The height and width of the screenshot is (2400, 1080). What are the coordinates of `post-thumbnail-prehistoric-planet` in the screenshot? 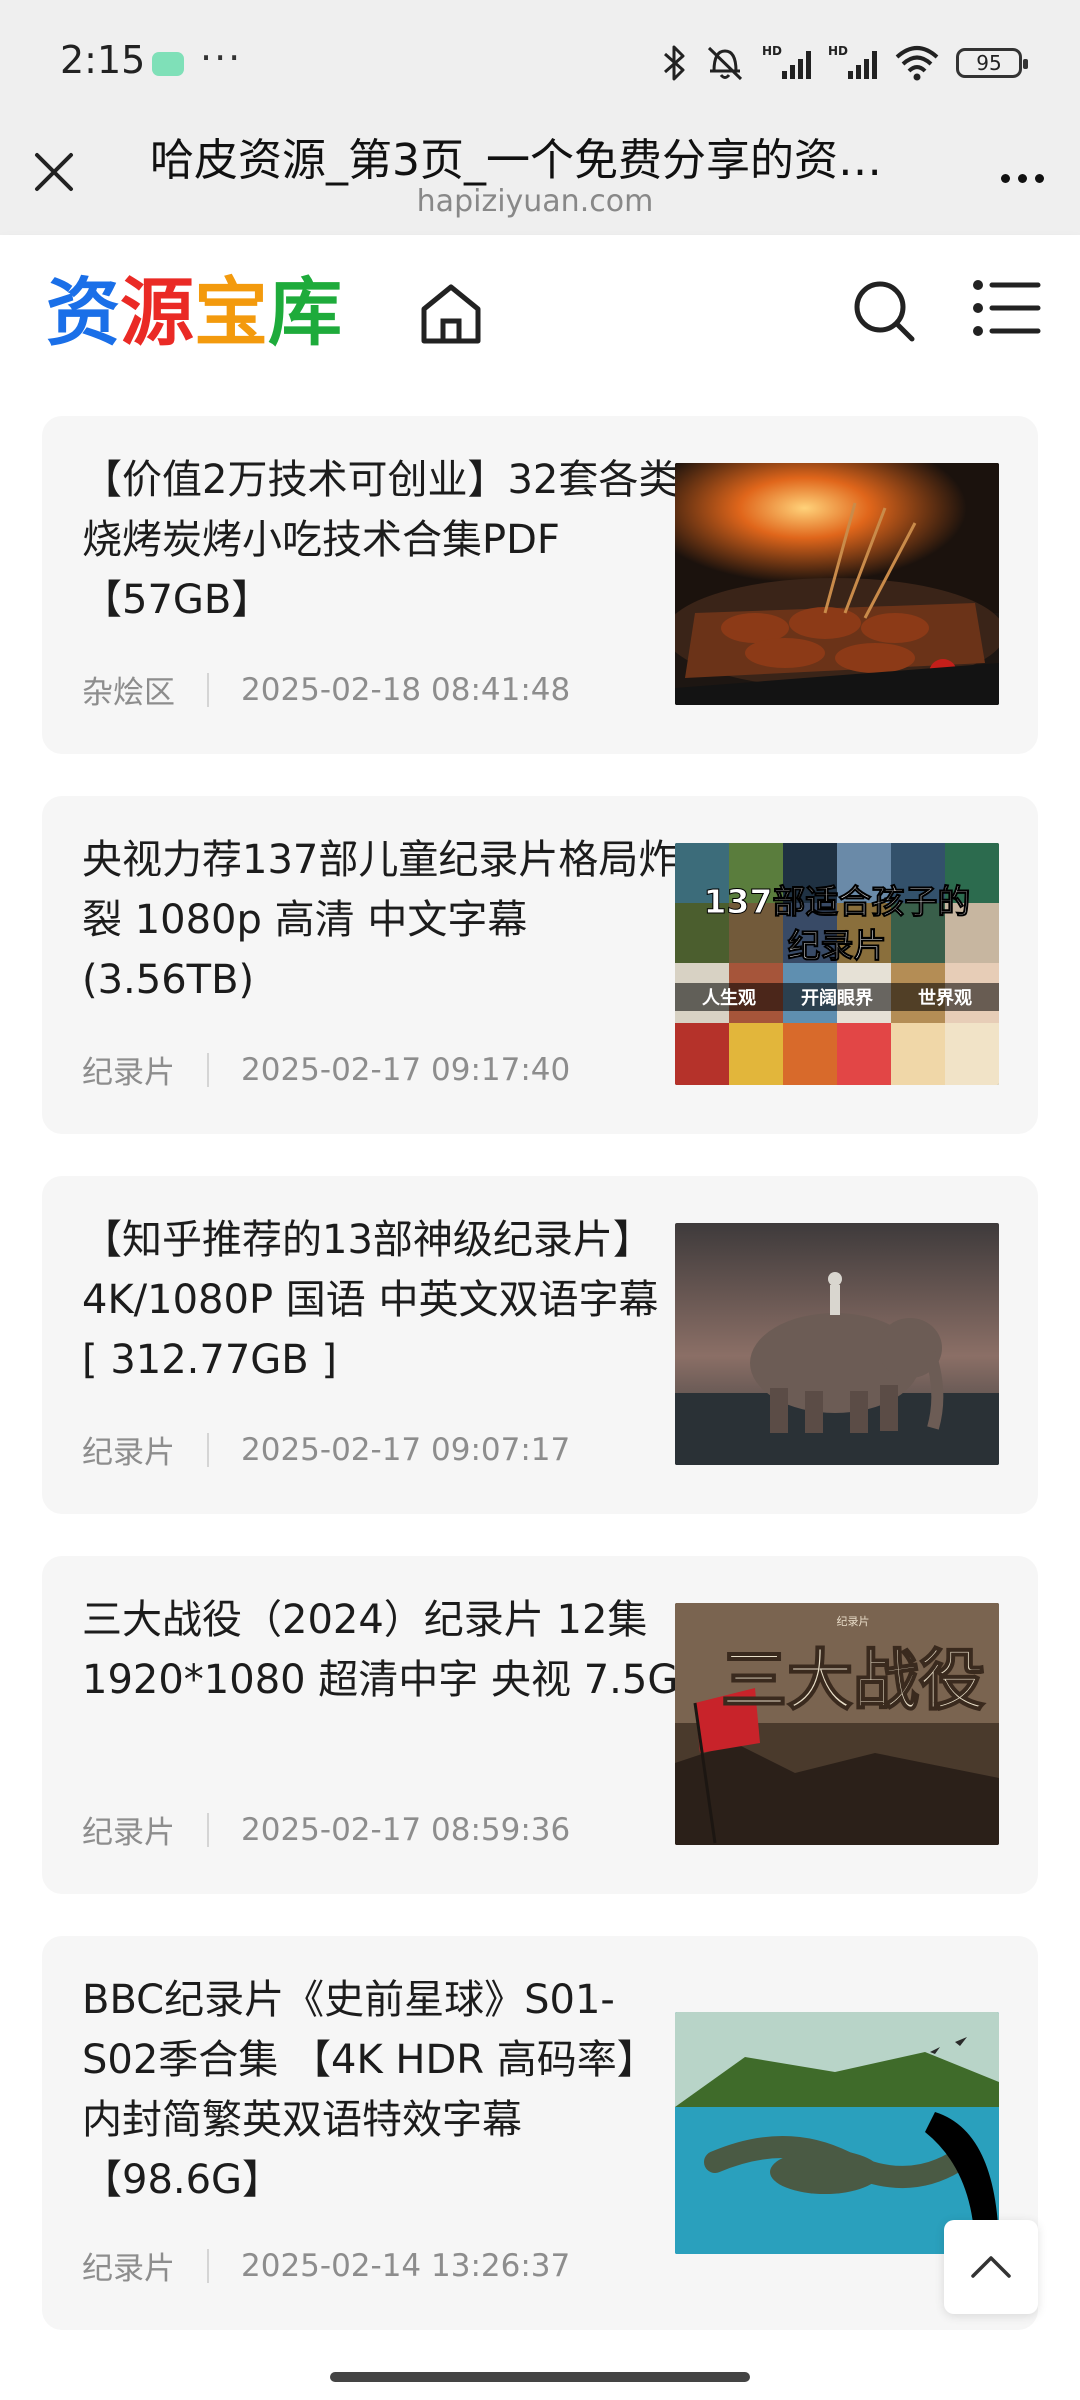 It's located at (837, 2133).